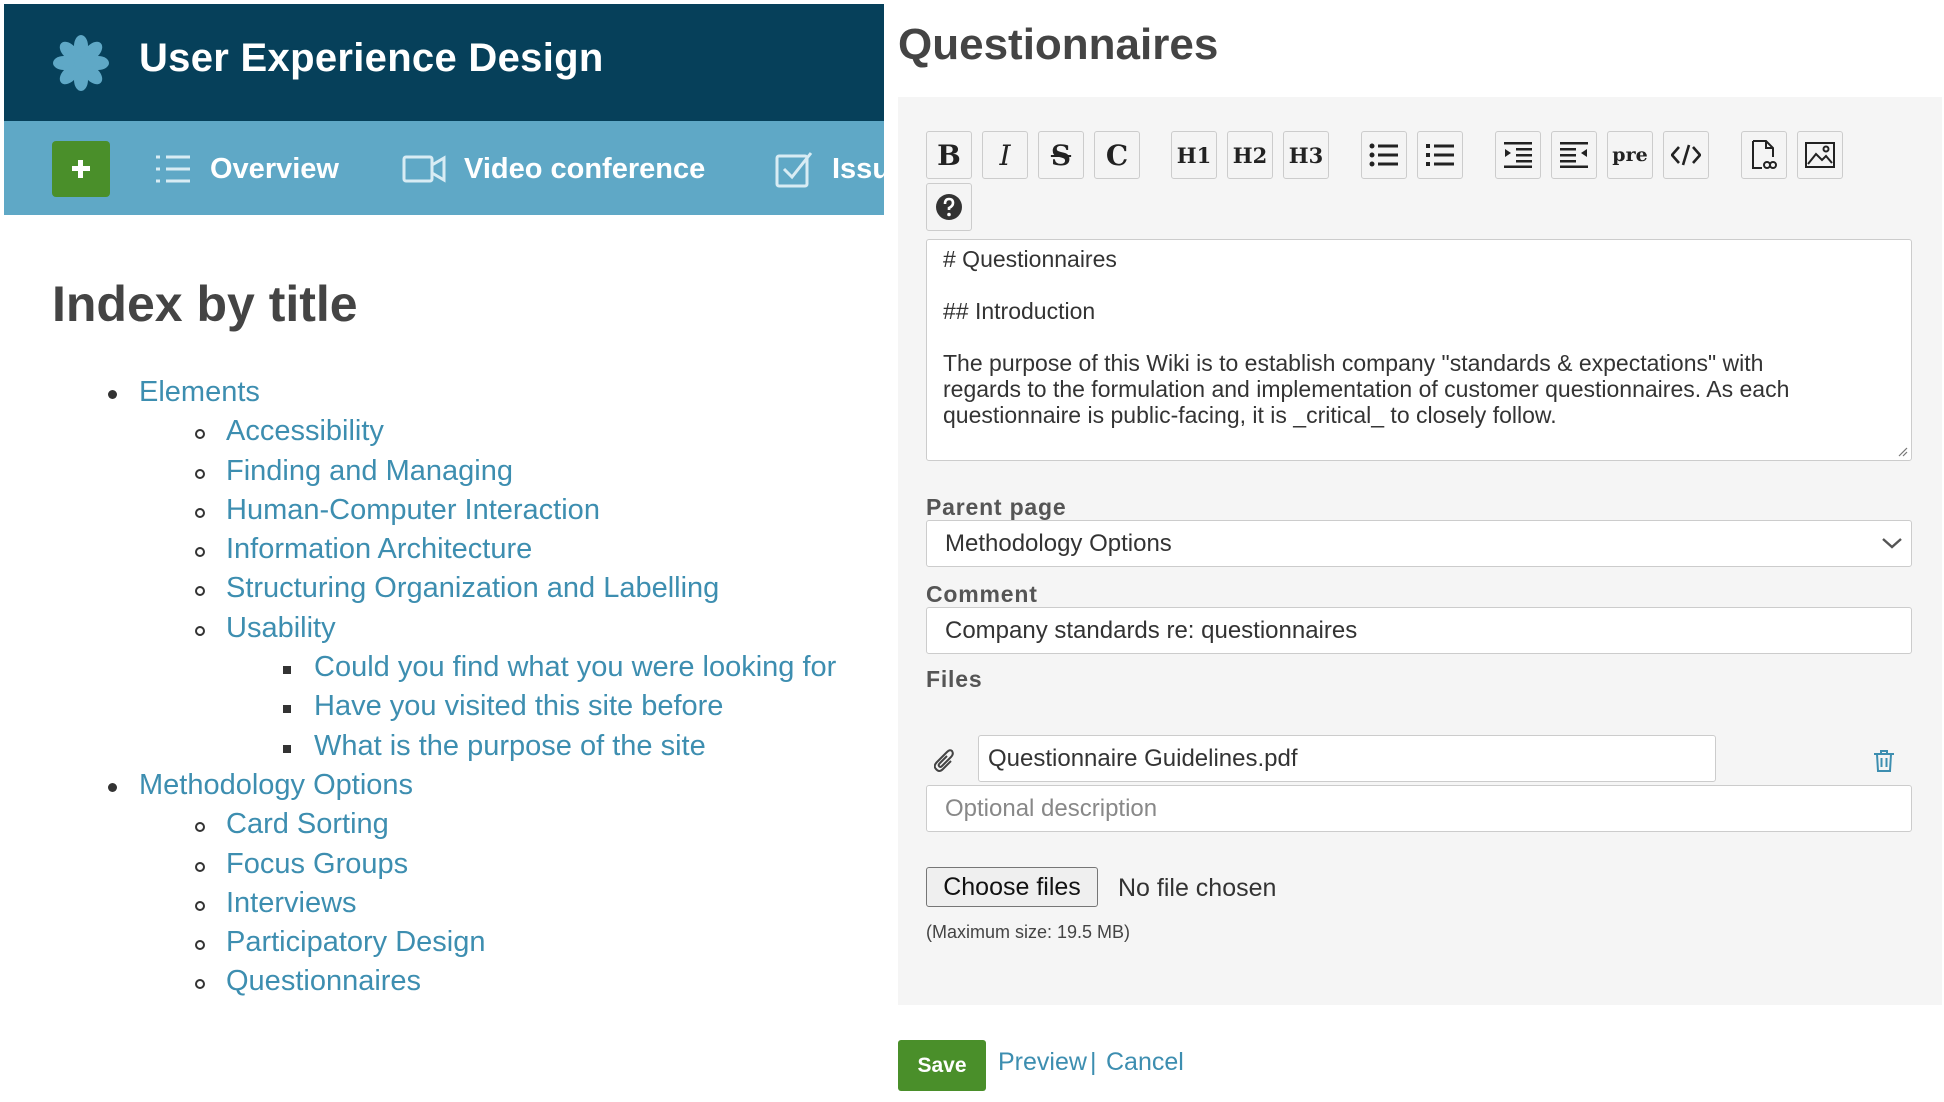  I want to click on index-item: Human-Computer Interaction, so click(442, 509).